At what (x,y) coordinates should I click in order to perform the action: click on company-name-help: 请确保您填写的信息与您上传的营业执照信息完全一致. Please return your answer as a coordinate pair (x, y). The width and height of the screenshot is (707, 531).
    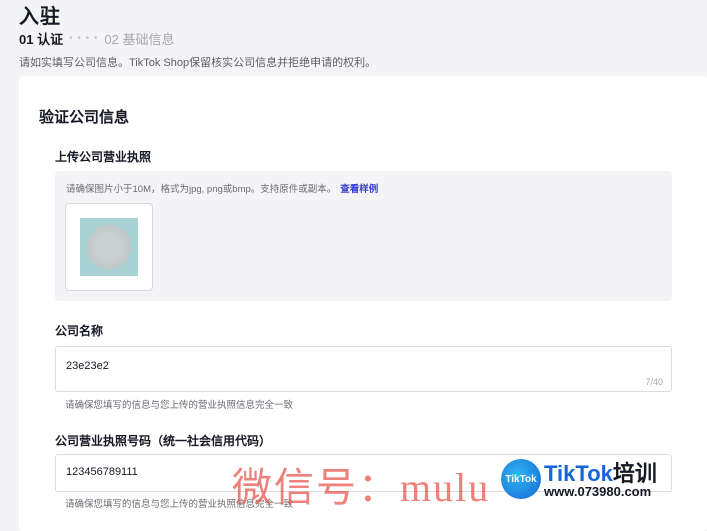
    Looking at the image, I should click on (179, 405).